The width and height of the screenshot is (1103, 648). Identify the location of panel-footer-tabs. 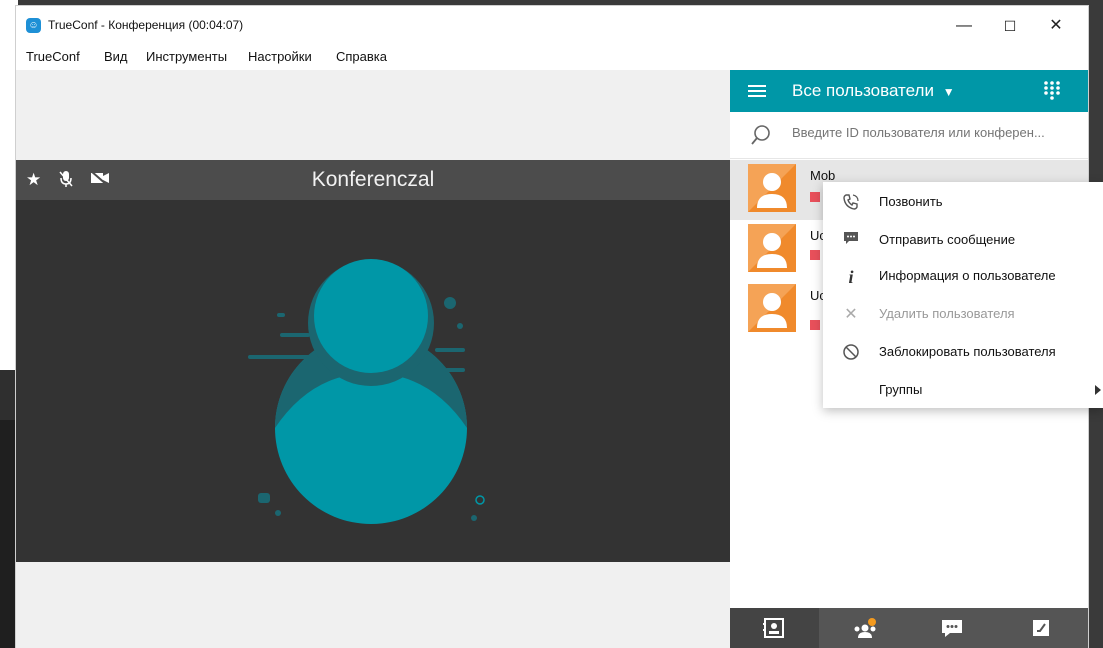
(909, 628).